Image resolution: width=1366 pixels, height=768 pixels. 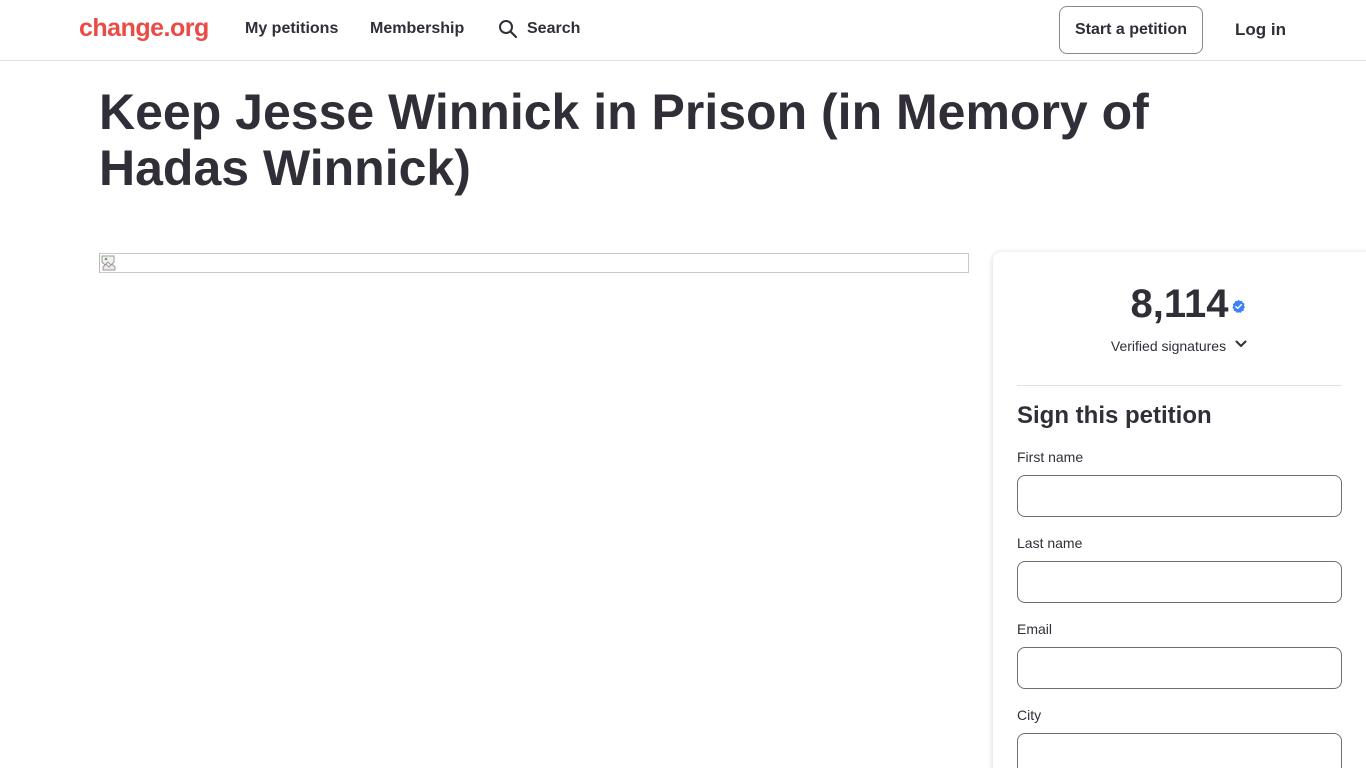 What do you see at coordinates (1168, 345) in the screenshot?
I see `verified-signatures-label: Verified signatures` at bounding box center [1168, 345].